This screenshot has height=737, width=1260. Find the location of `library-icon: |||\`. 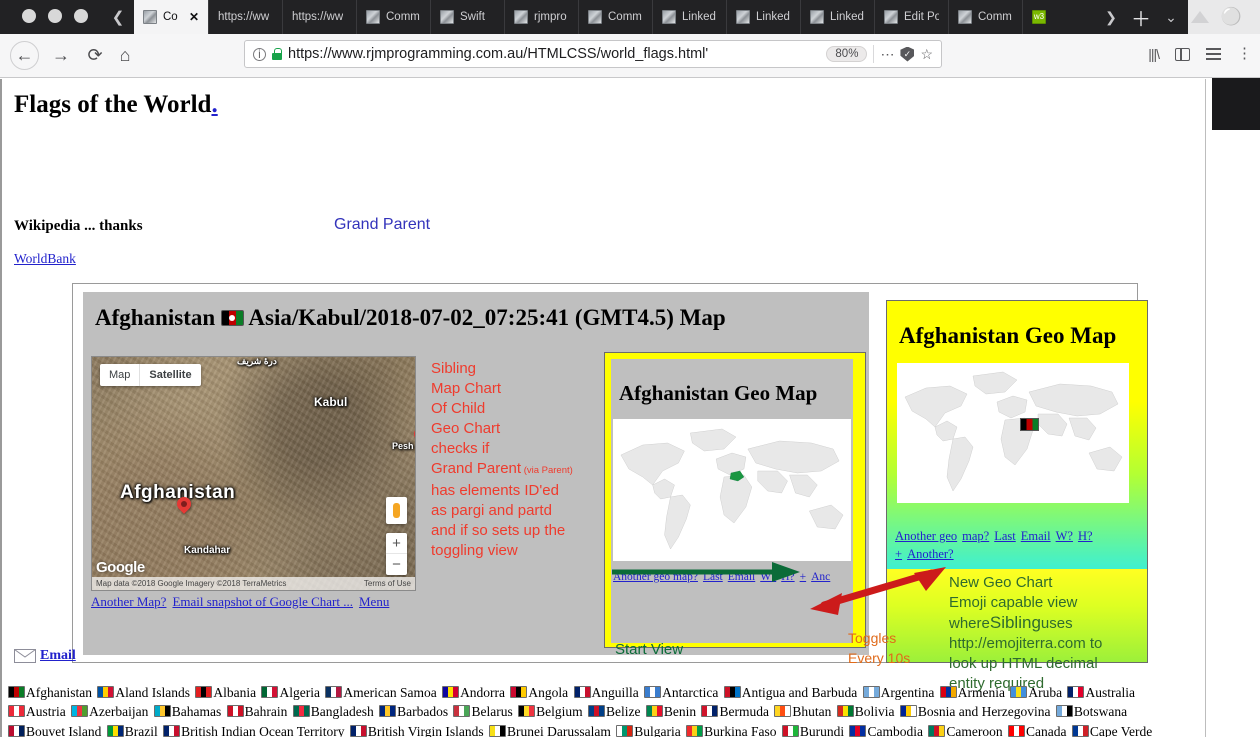

library-icon: |||\ is located at coordinates (1154, 54).